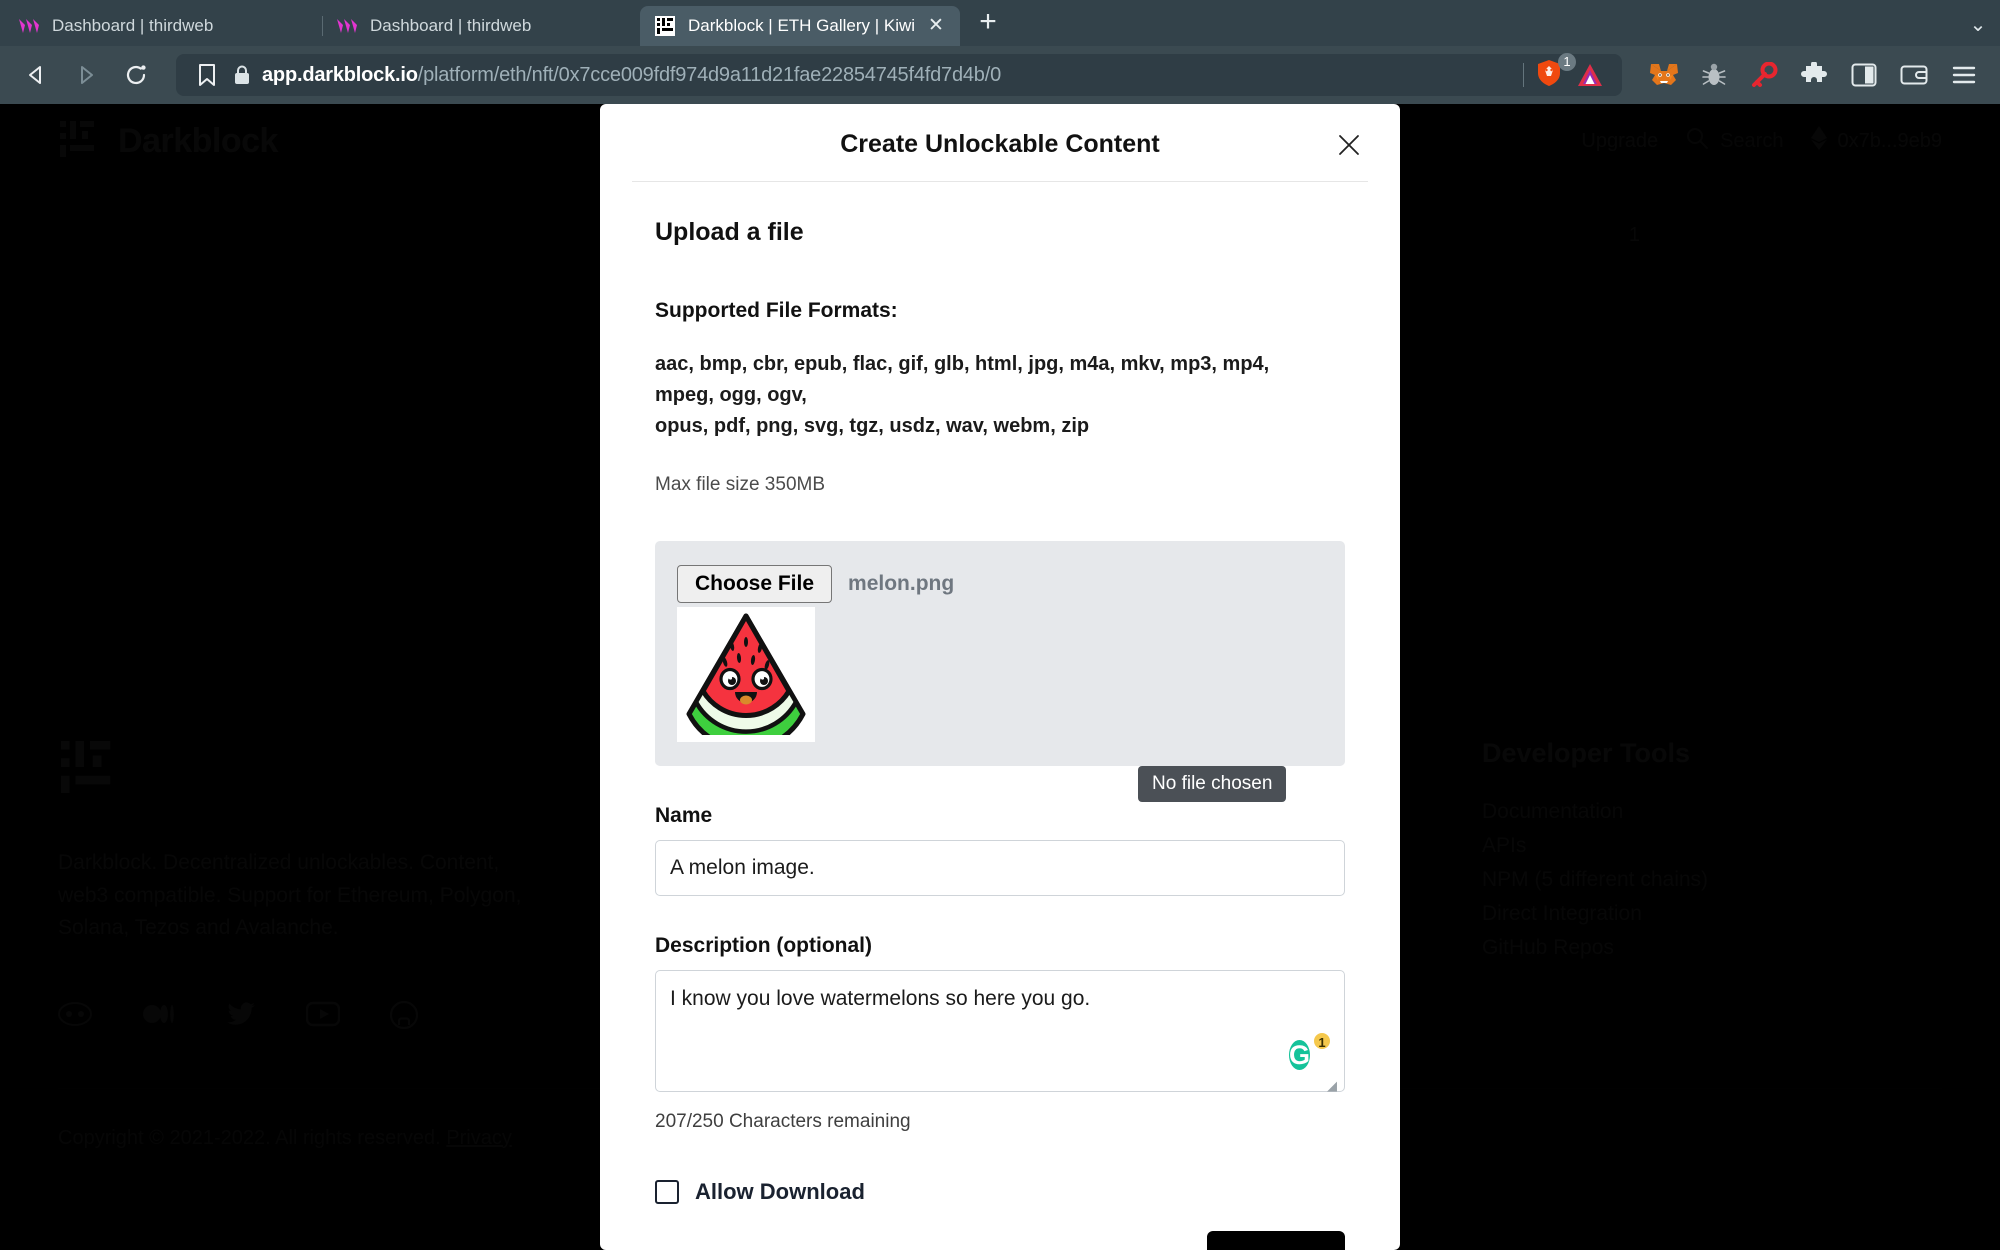  Describe the element at coordinates (1000, 584) in the screenshot. I see `file-picker-row: Choose File melon.png` at that location.